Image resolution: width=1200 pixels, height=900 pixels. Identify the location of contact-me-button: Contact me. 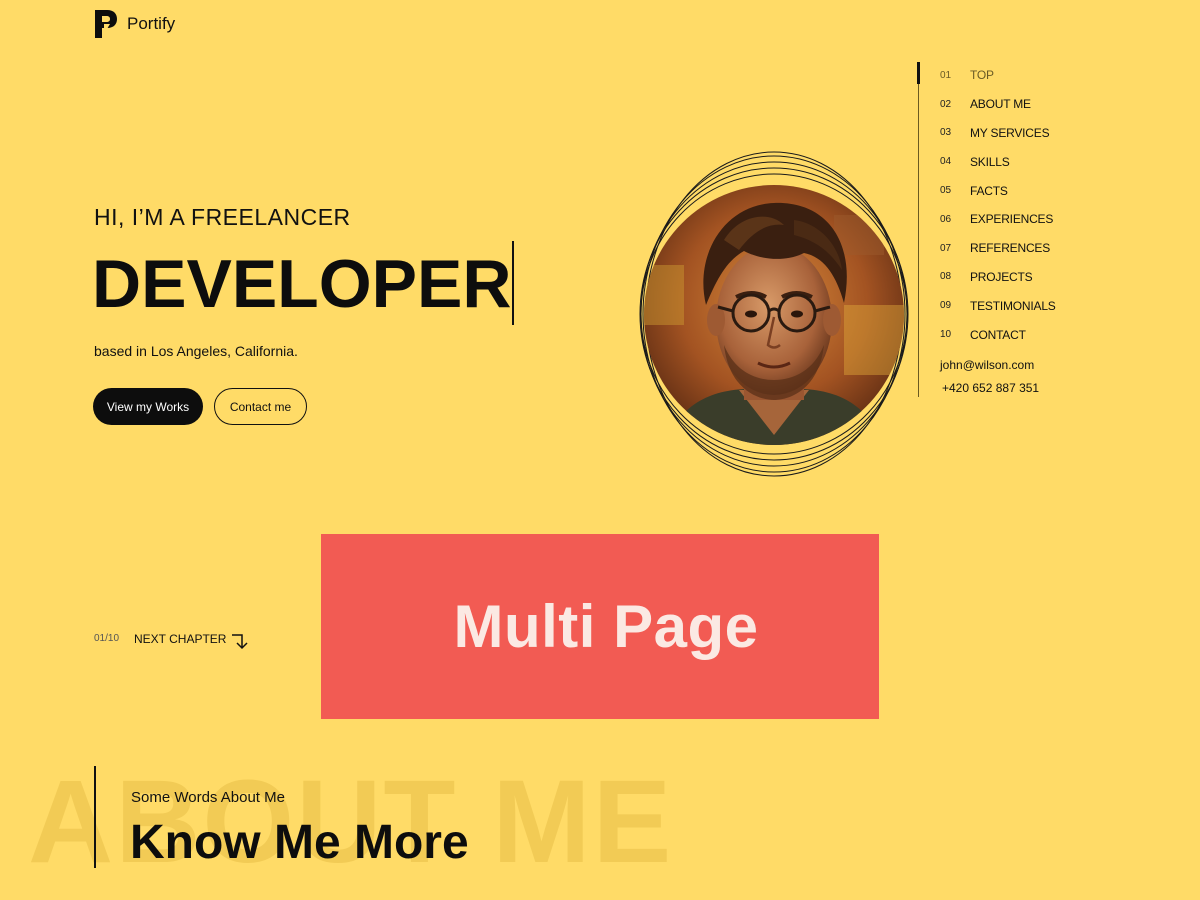
(260, 406).